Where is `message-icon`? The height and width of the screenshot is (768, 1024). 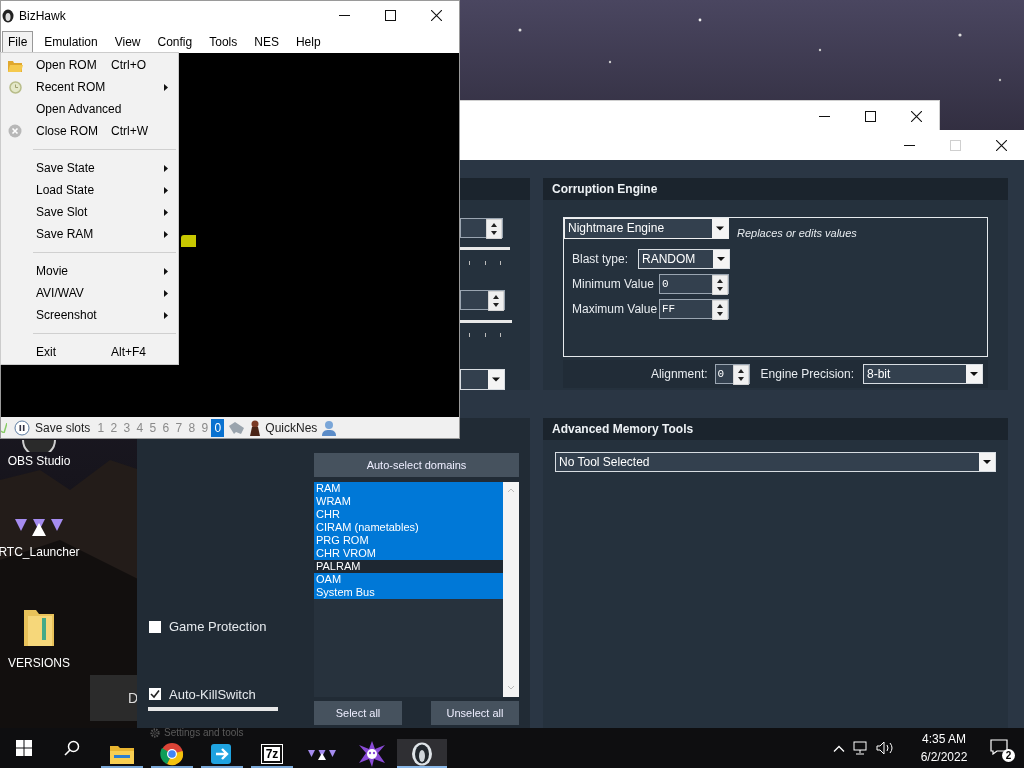 message-icon is located at coordinates (999, 747).